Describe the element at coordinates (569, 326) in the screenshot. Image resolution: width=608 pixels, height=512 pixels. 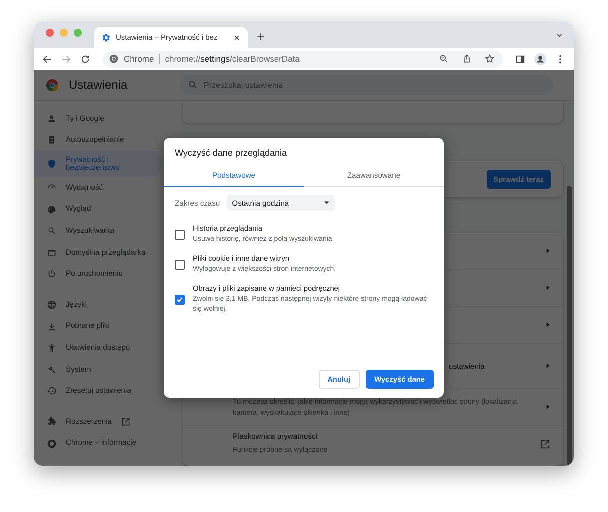
I see `scrollbar` at that location.